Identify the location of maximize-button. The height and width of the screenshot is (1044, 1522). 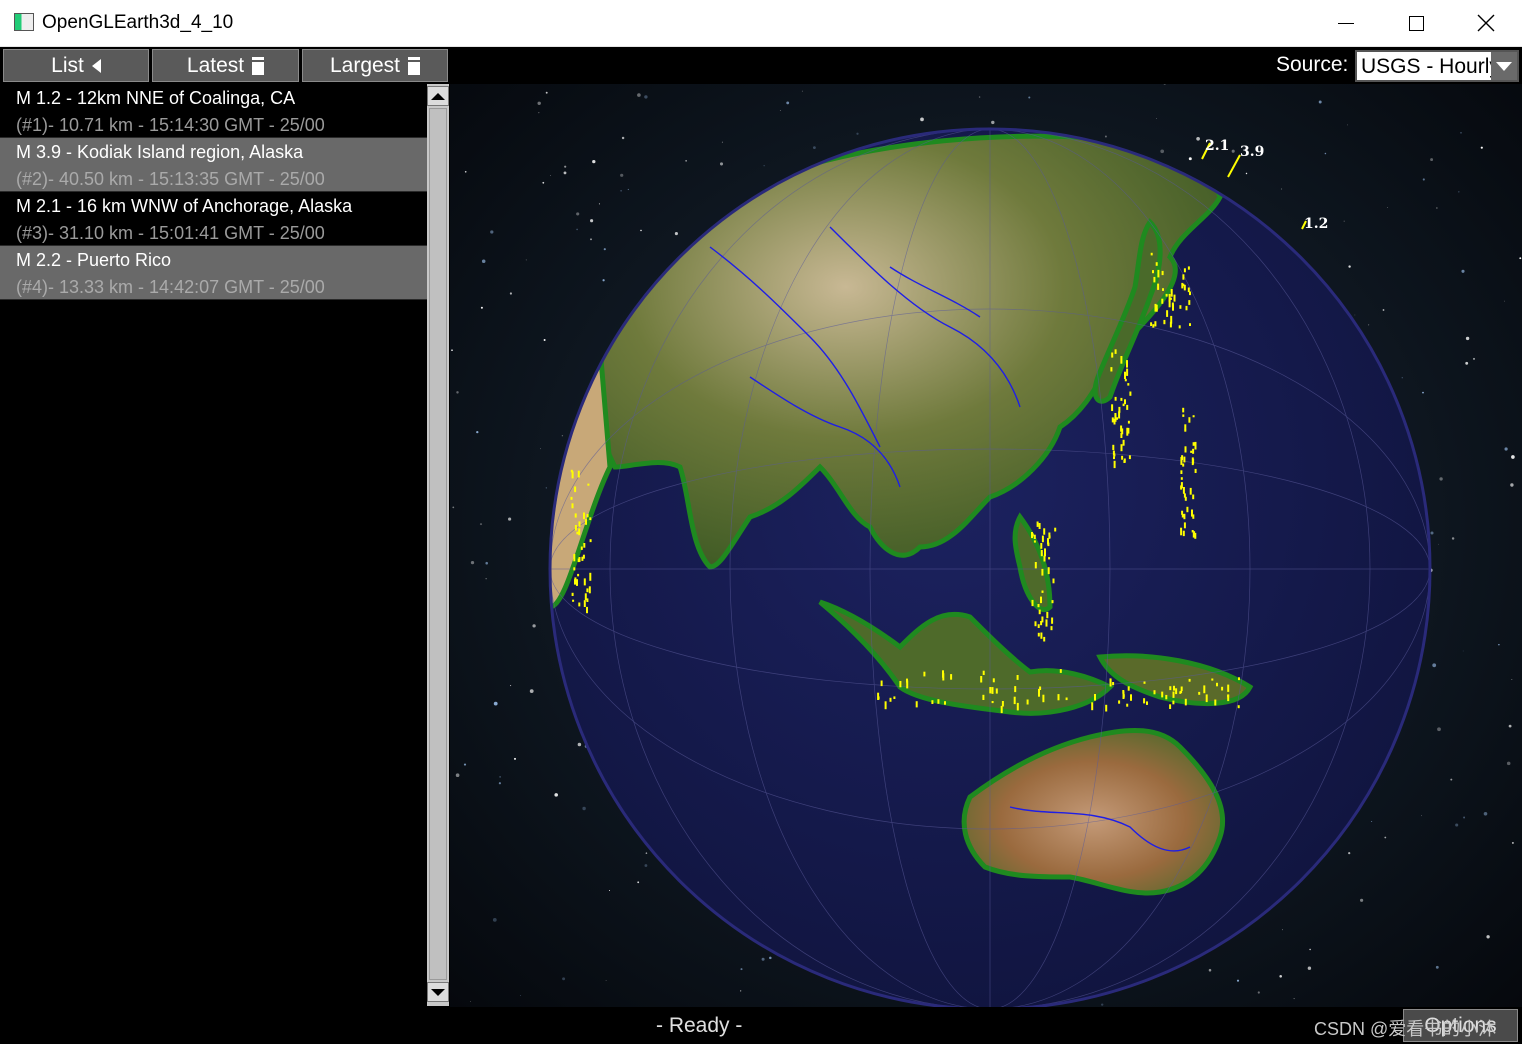
(1416, 23).